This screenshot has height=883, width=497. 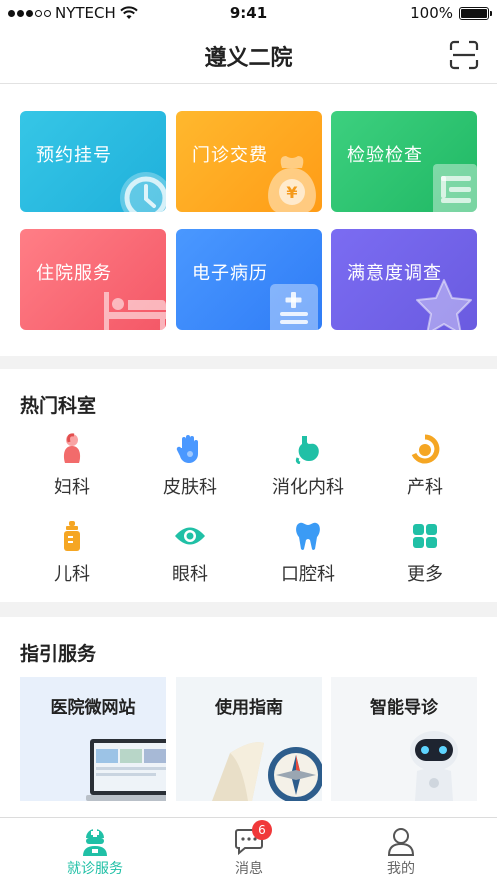 I want to click on page-title: 遵义二院, so click(x=248, y=58).